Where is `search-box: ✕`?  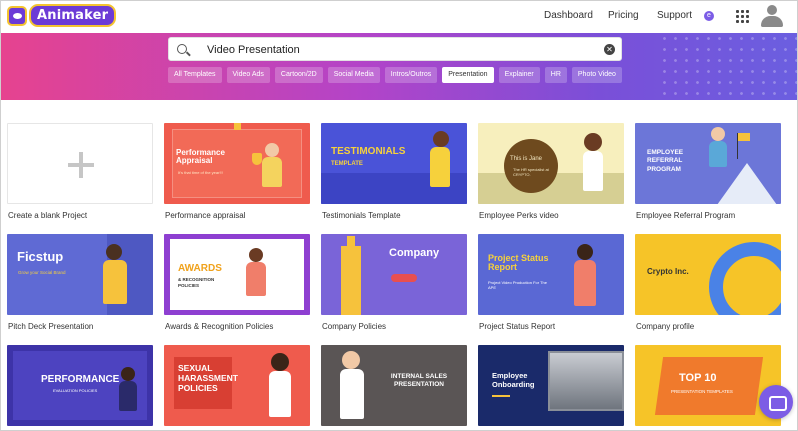 search-box: ✕ is located at coordinates (395, 49).